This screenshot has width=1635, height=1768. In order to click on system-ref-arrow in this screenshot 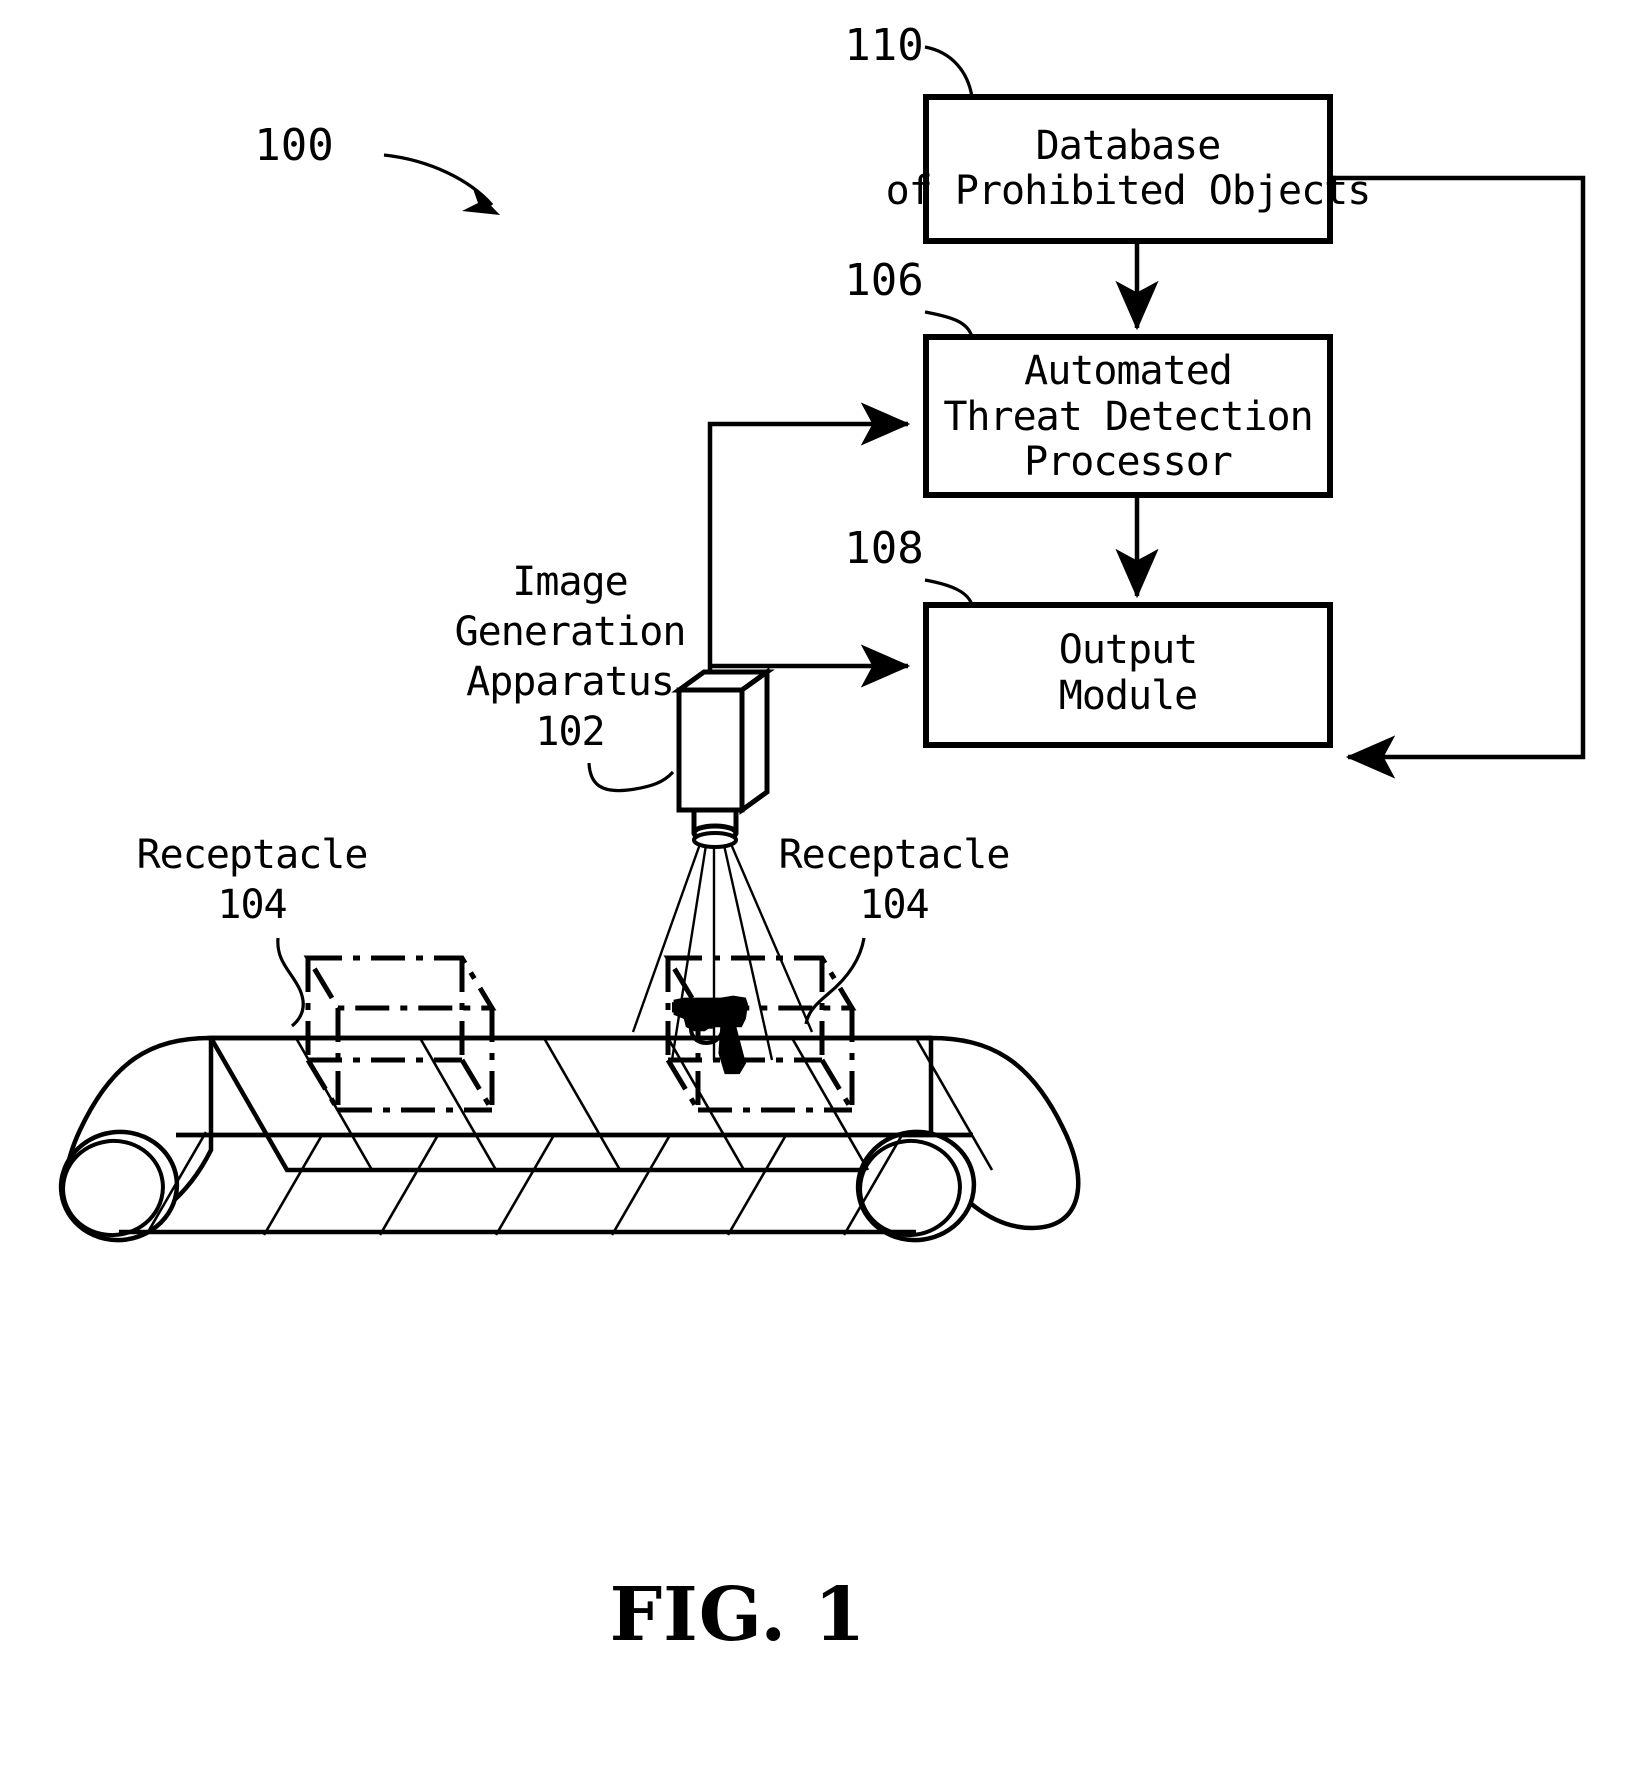, I will do `click(441, 184)`.